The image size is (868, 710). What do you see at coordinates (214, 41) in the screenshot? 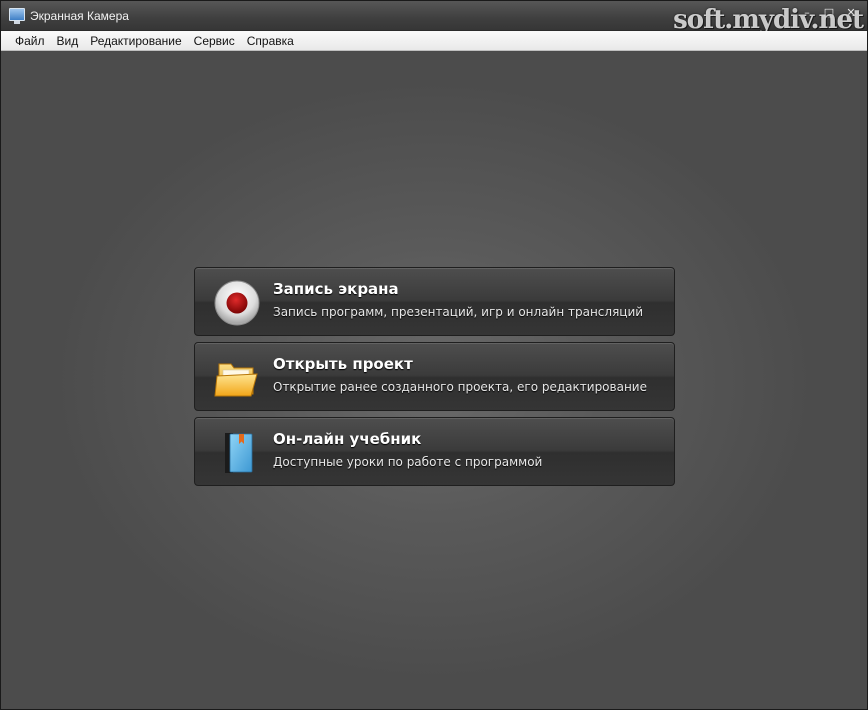
I see `menu-service: Сервис` at bounding box center [214, 41].